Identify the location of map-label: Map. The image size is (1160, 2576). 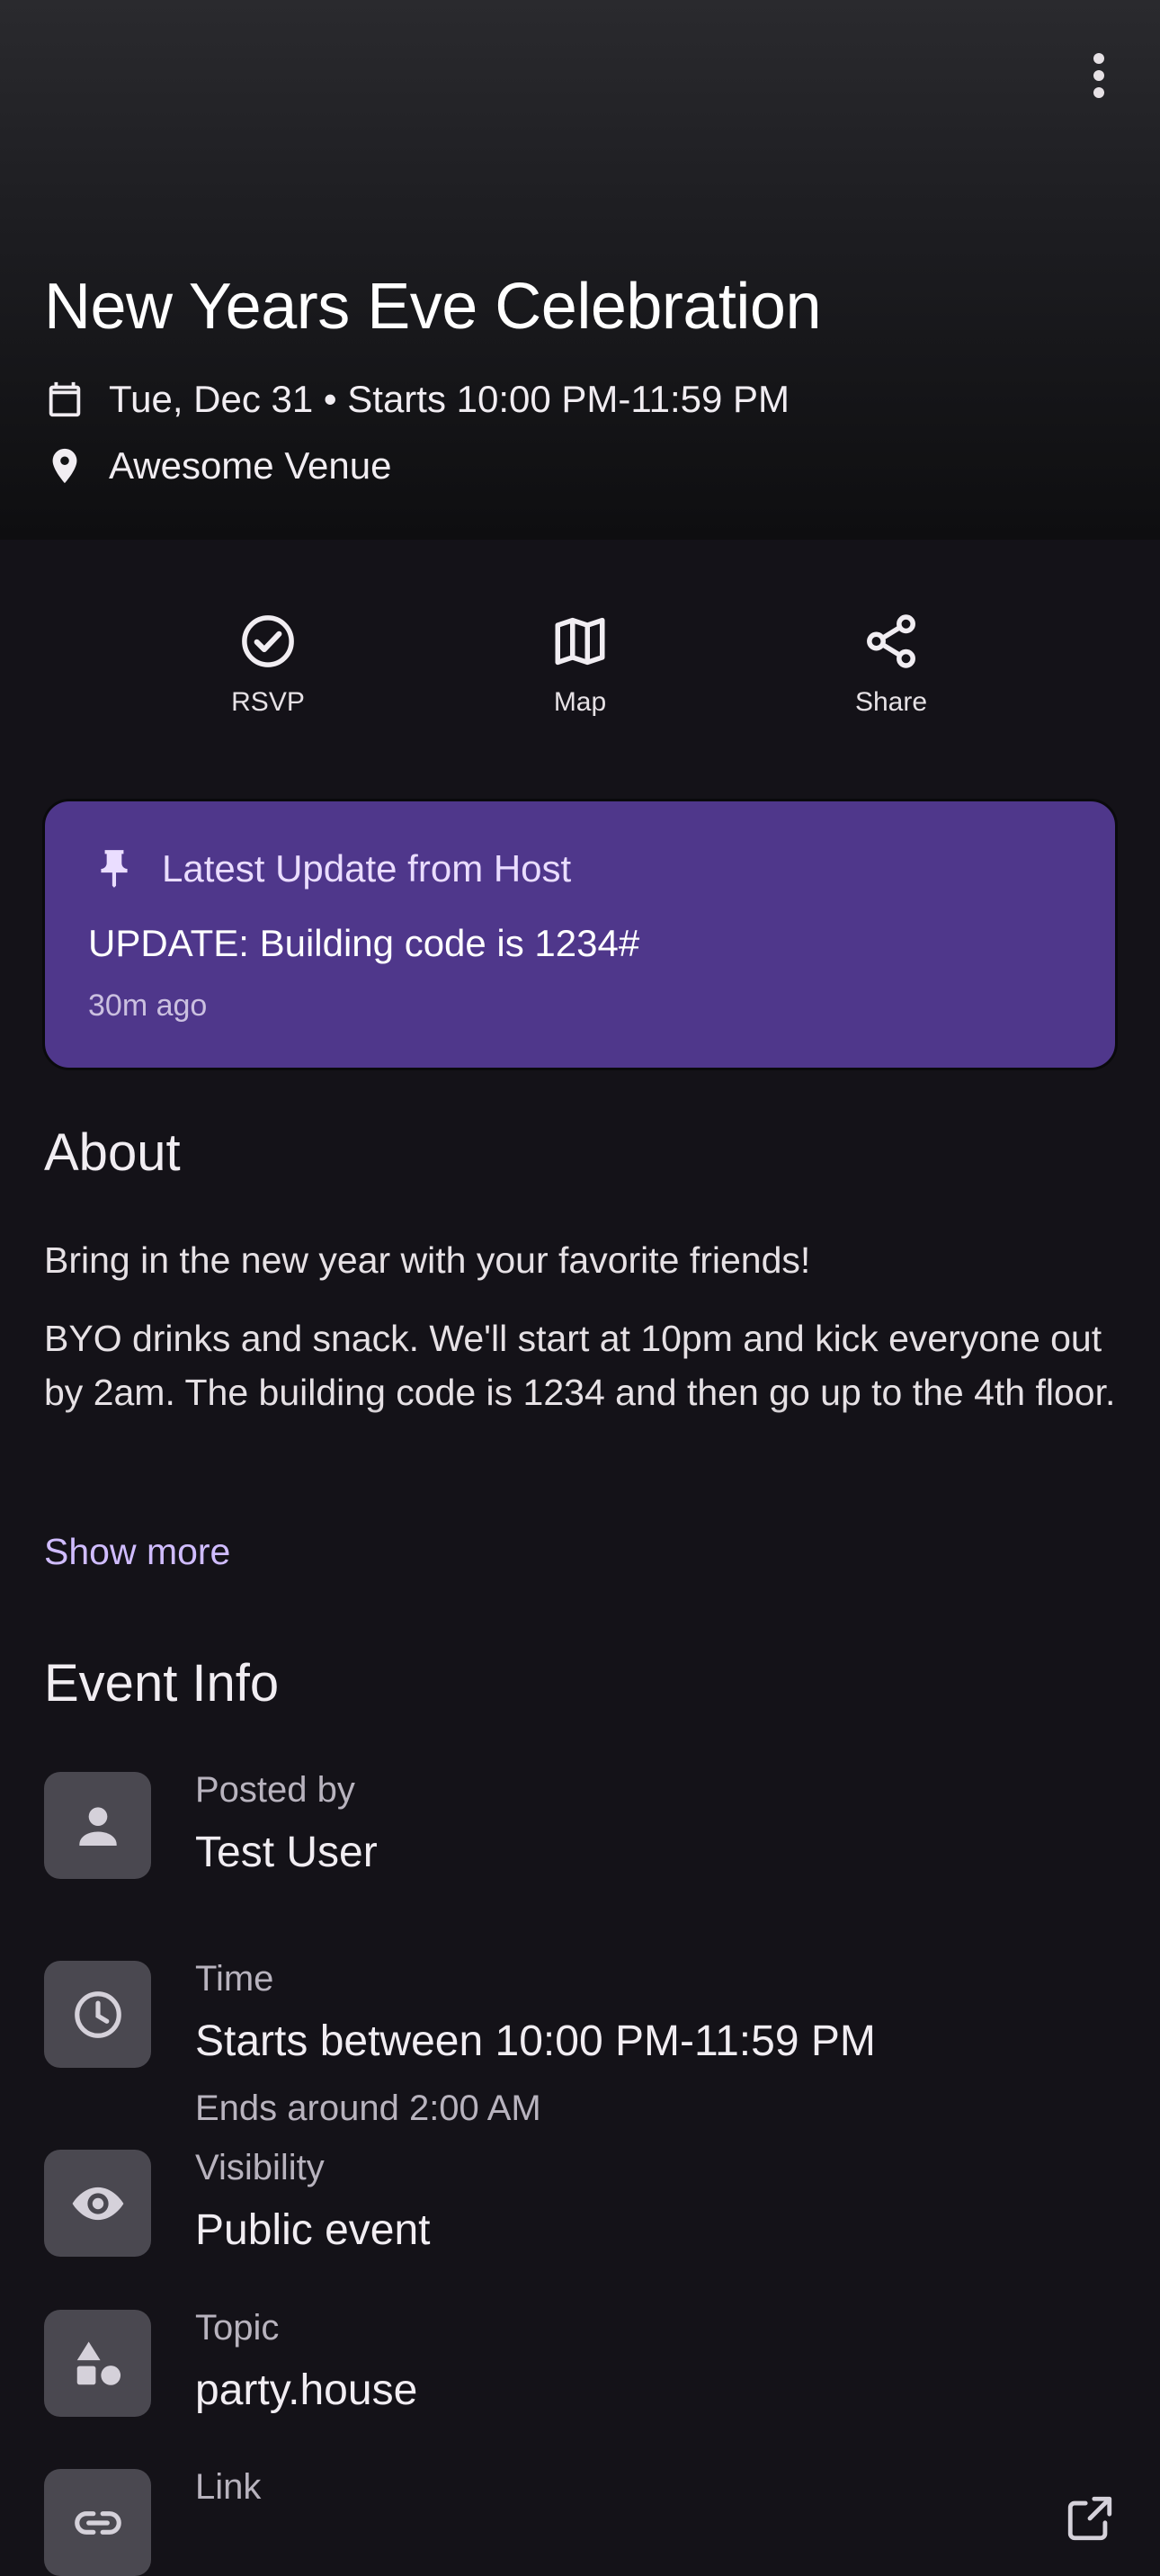
(580, 702).